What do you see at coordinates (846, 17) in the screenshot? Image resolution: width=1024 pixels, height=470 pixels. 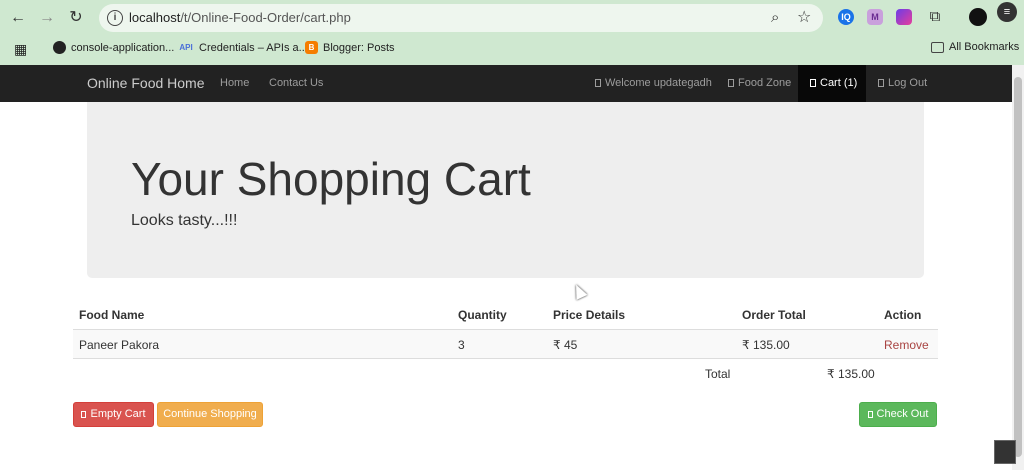 I see `extension-iq-icon: IQ` at bounding box center [846, 17].